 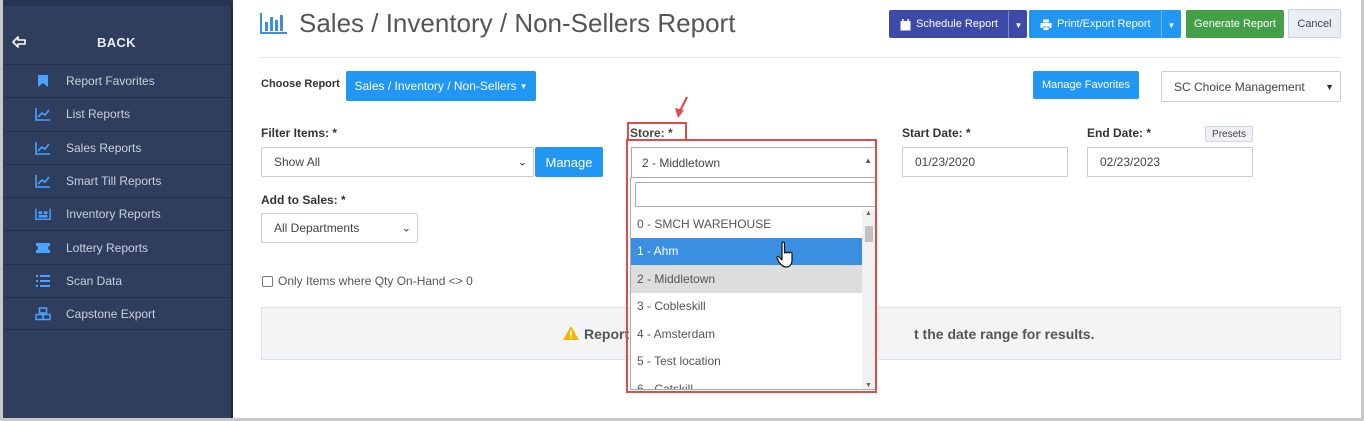 What do you see at coordinates (905, 26) in the screenshot?
I see `calendar-icon` at bounding box center [905, 26].